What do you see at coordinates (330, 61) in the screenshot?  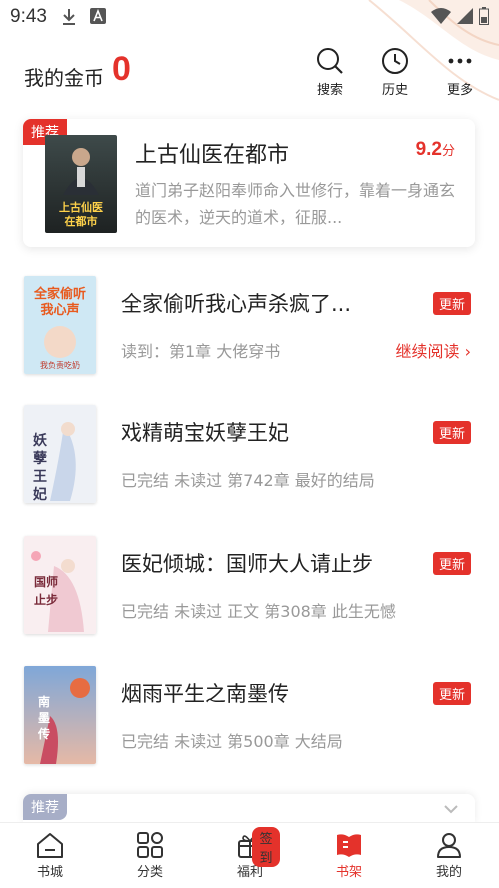 I see `search-icon` at bounding box center [330, 61].